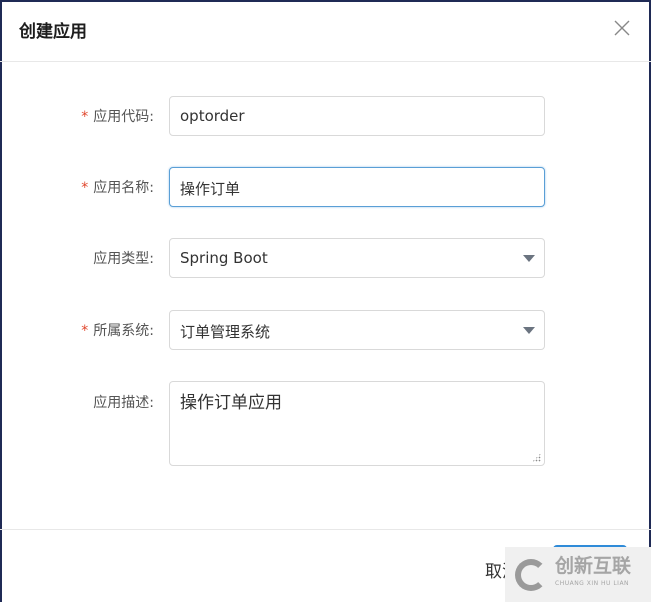 The image size is (651, 602). Describe the element at coordinates (224, 258) in the screenshot. I see `app-type-value: Spring Boot` at that location.